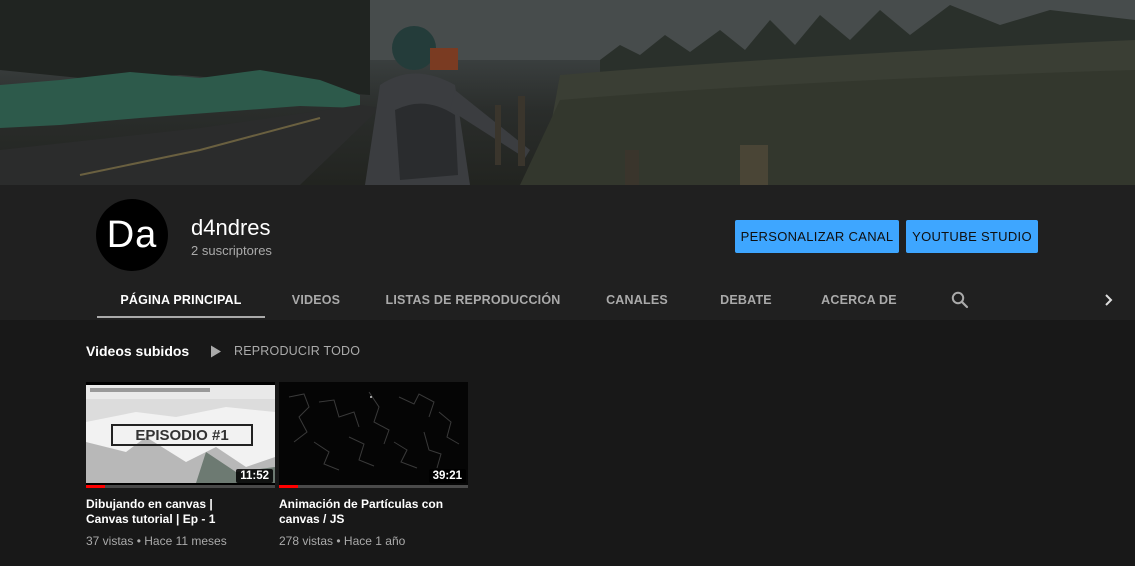  I want to click on thumbnail-title: EPISODIO #1, so click(181, 435).